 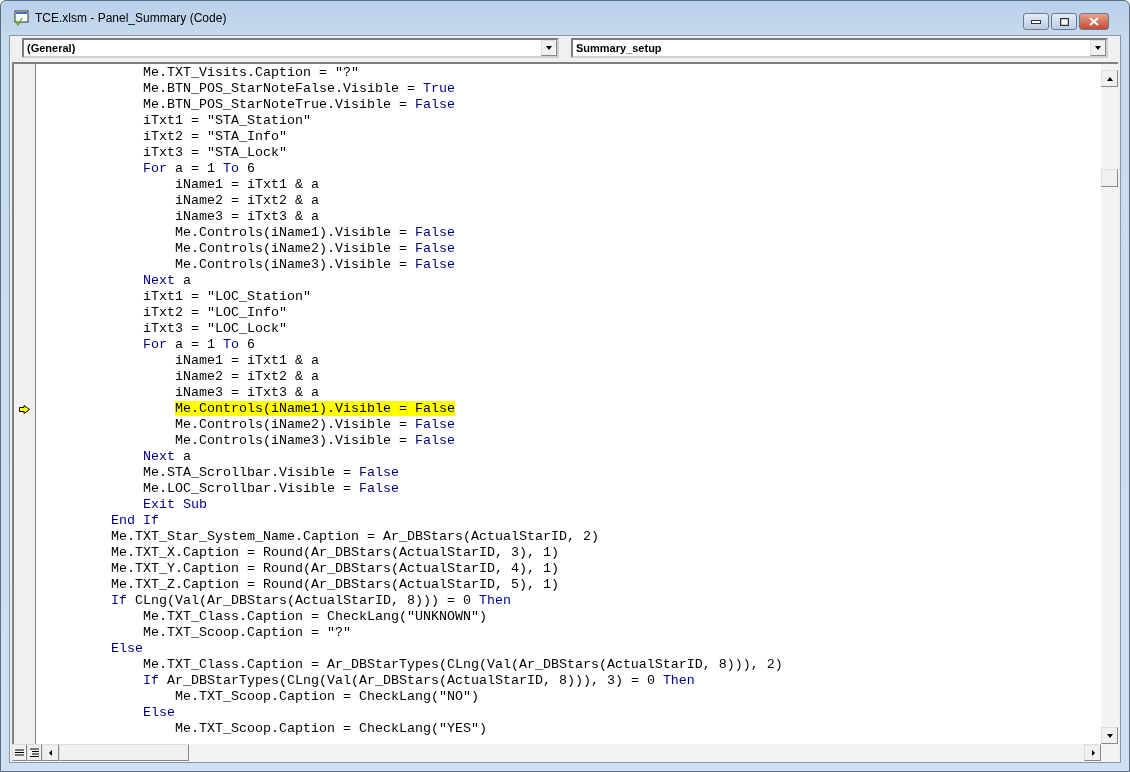 What do you see at coordinates (354, 537) in the screenshot?
I see `code-line: Me.TXT_Star_System_Name.Caption = Ar_DBStars(ActualStarID, 2)` at bounding box center [354, 537].